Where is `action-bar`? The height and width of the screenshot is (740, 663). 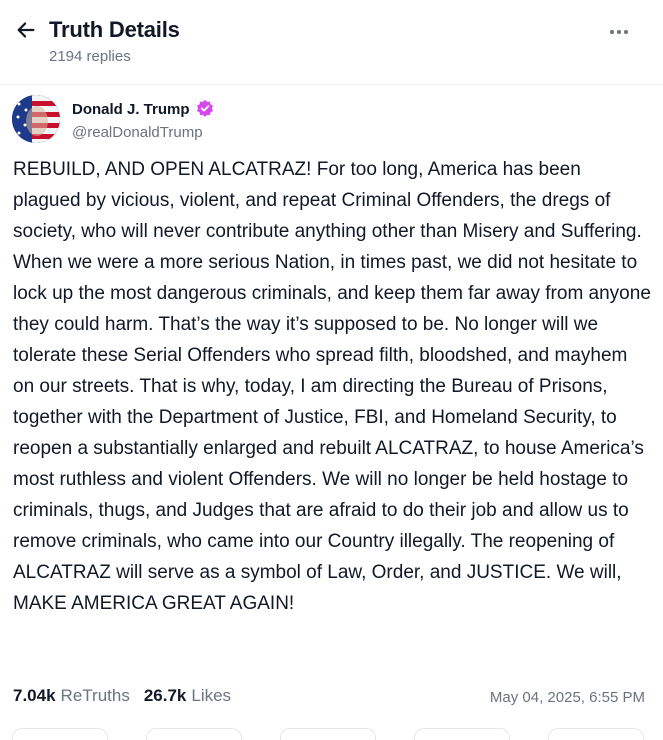 action-bar is located at coordinates (331, 734).